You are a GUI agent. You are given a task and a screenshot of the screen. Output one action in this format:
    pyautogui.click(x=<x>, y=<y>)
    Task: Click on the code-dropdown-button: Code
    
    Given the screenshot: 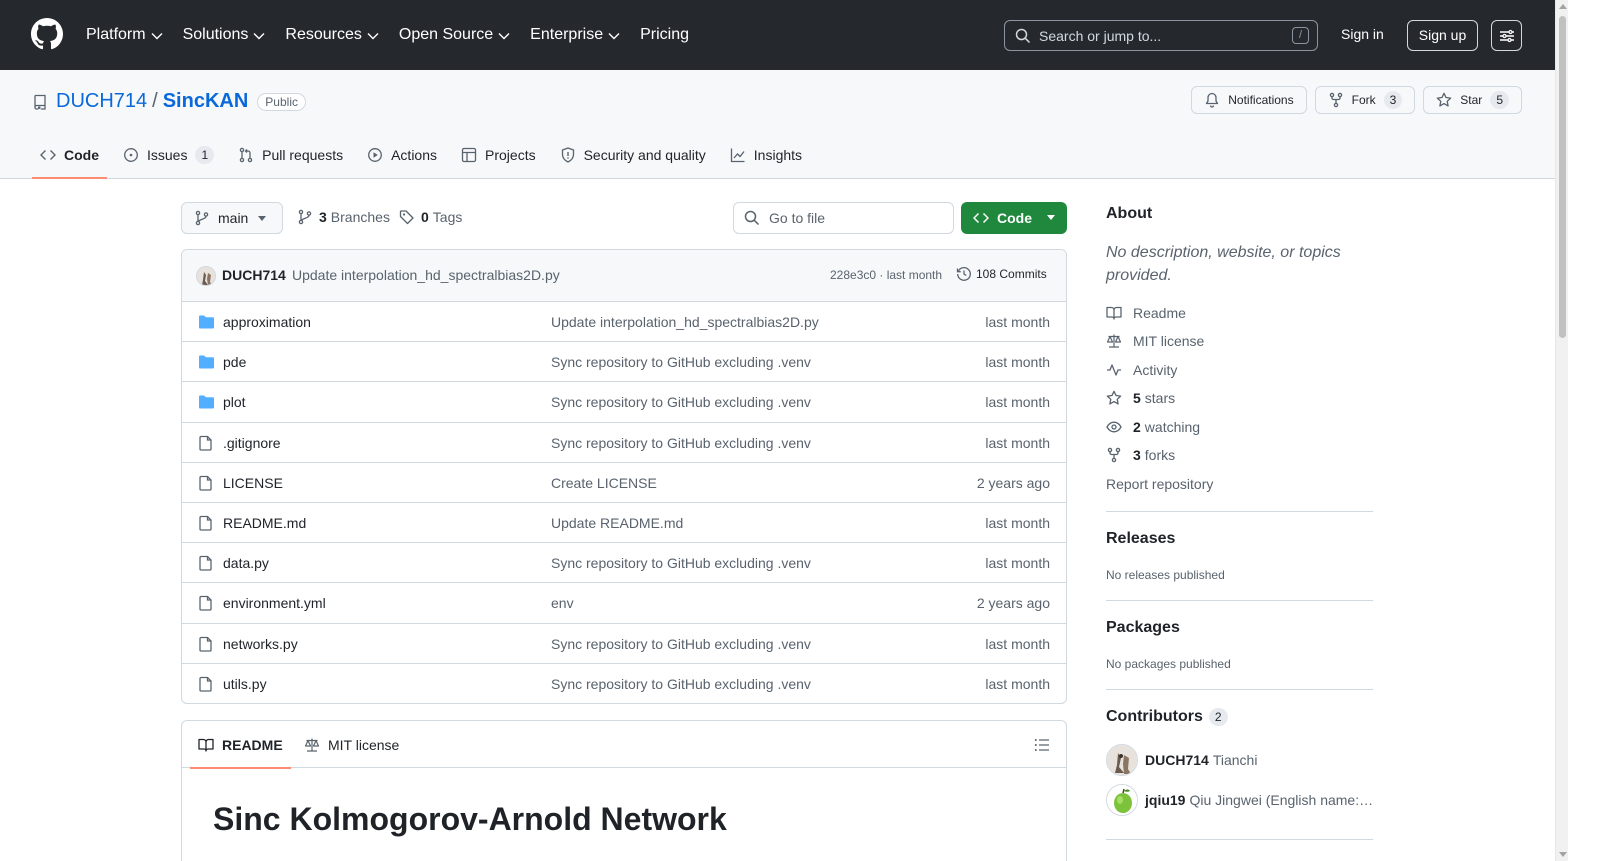 What is the action you would take?
    pyautogui.click(x=1014, y=218)
    